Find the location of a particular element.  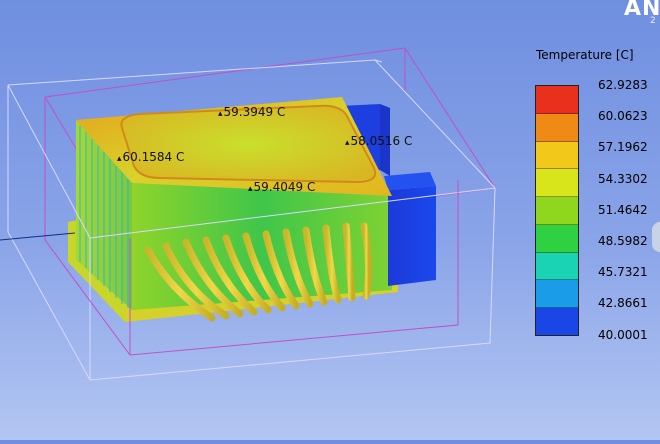

probe-label: 59.3949 C is located at coordinates (252, 112).